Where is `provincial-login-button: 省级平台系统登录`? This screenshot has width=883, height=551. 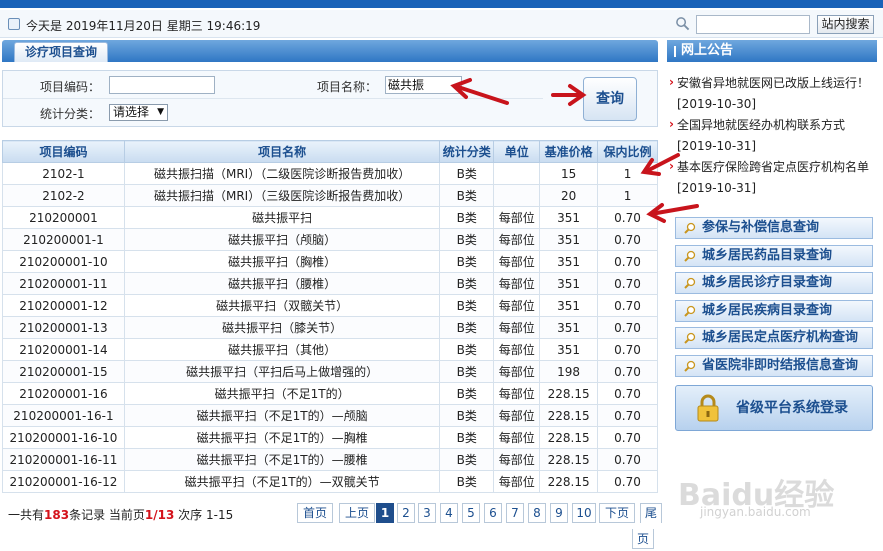 provincial-login-button: 省级平台系统登录 is located at coordinates (774, 408).